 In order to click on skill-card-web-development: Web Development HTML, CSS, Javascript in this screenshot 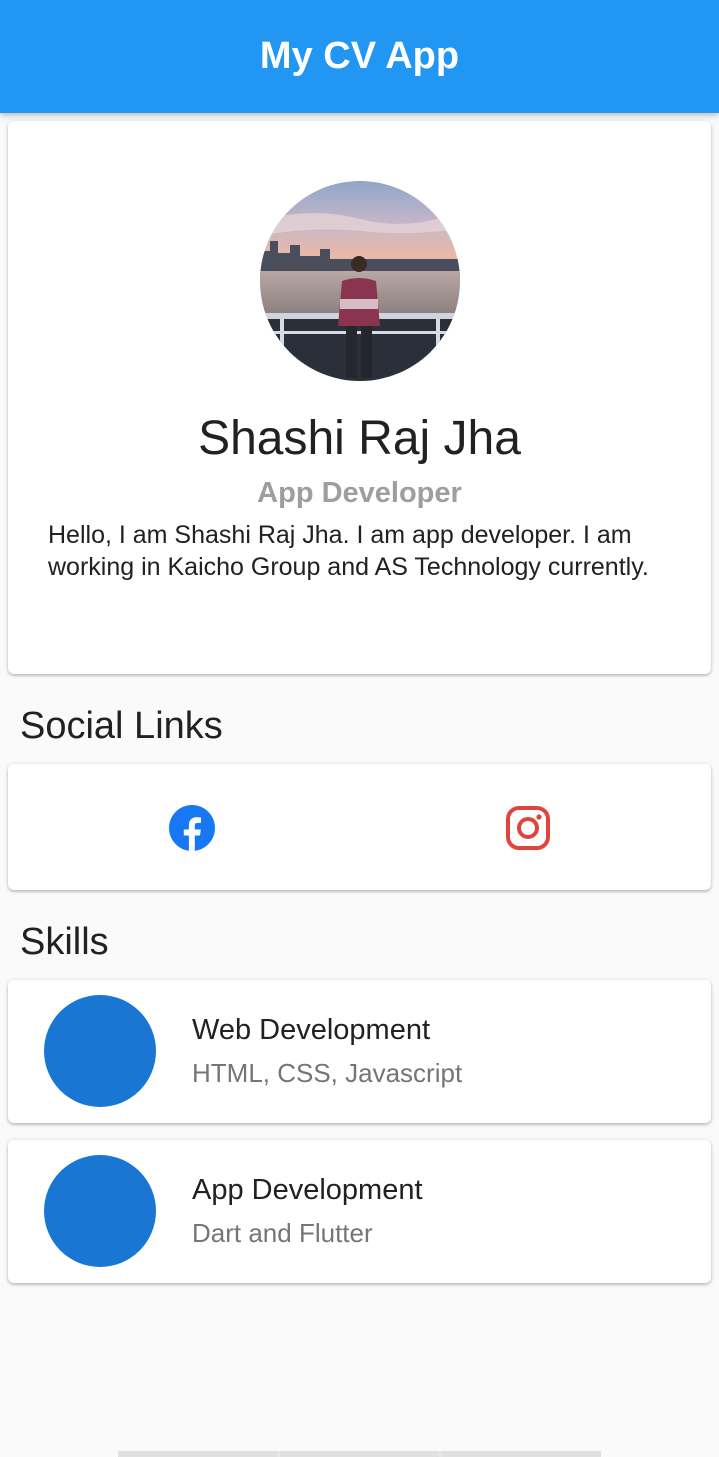, I will do `click(359, 1051)`.